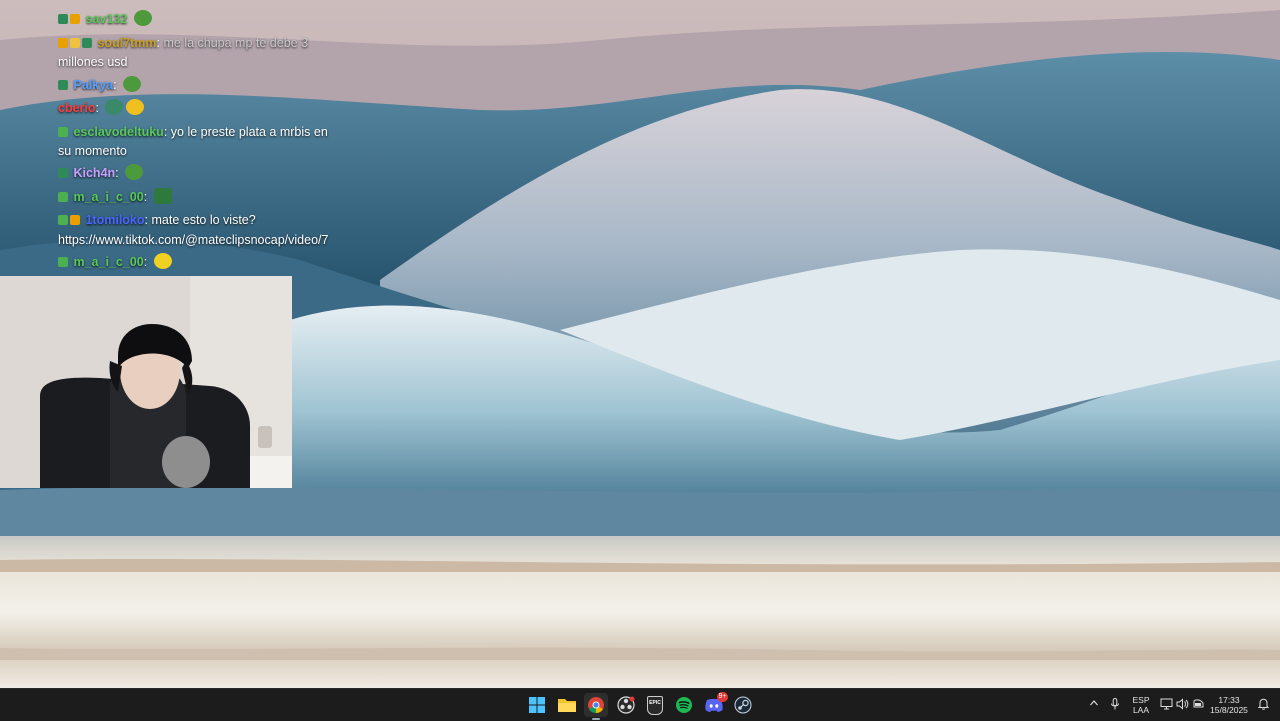  I want to click on chat-username: esclavodeltuku, so click(118, 132).